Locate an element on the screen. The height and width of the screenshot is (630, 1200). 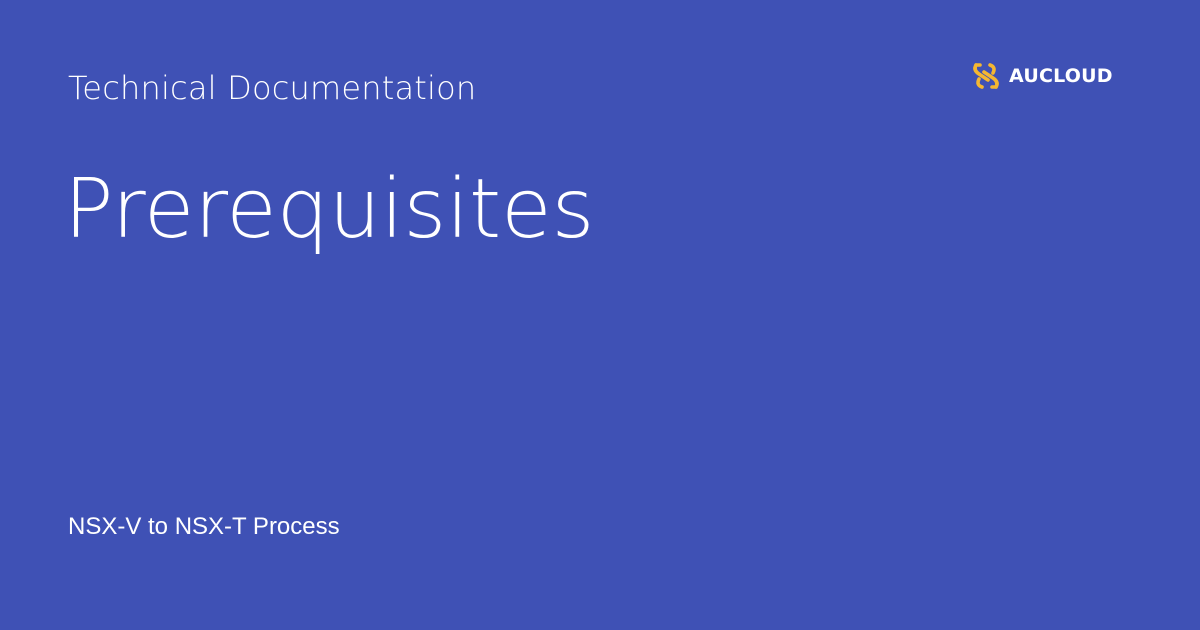
brand-logo: AUCLOUD is located at coordinates (1041, 76).